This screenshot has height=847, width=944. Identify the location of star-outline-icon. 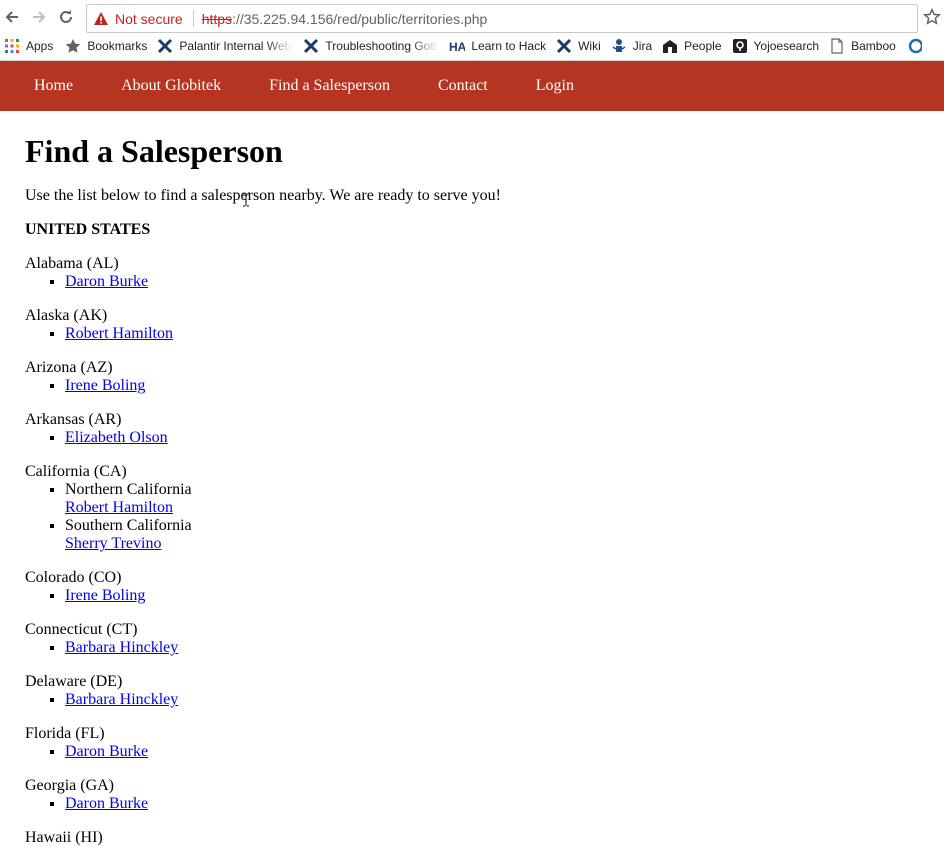
(932, 16).